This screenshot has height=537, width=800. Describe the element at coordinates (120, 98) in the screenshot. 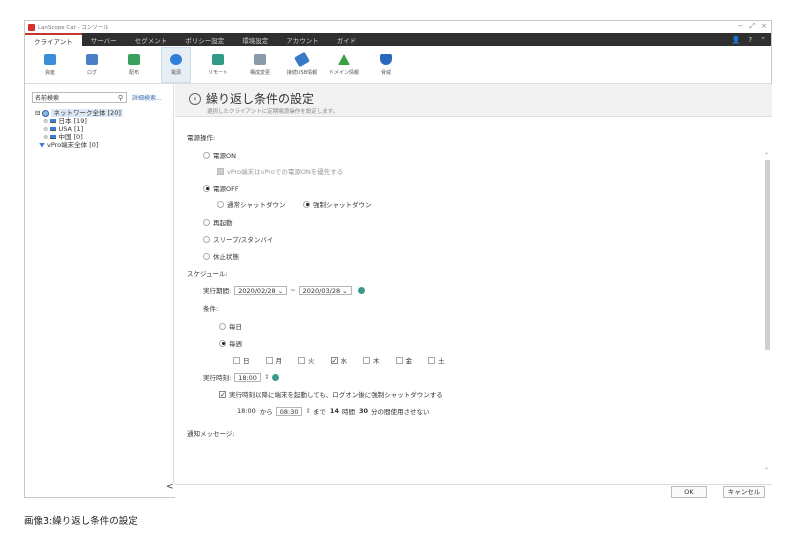

I see `search-icon: ⚲` at that location.